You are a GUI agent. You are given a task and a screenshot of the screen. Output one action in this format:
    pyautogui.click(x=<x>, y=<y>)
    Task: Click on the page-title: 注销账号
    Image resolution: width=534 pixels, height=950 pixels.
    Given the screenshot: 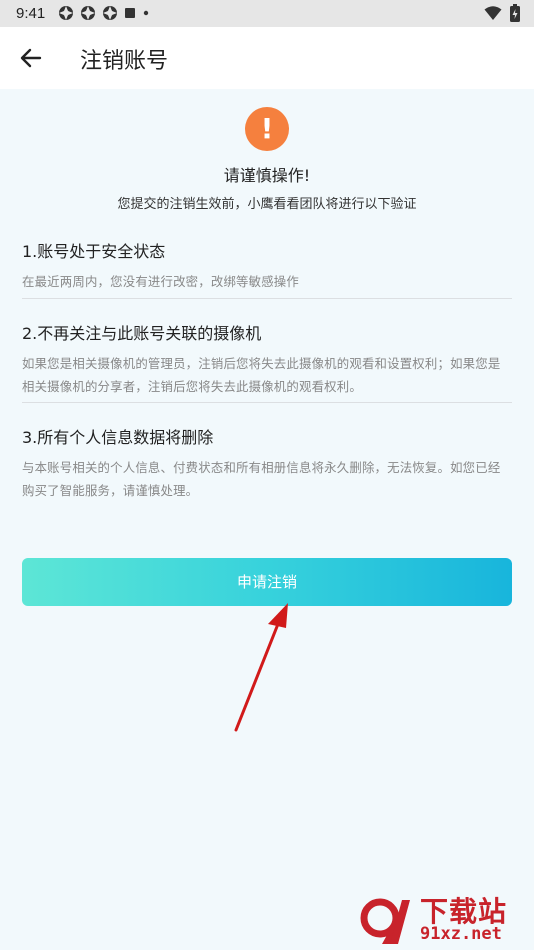 What is the action you would take?
    pyautogui.click(x=124, y=61)
    